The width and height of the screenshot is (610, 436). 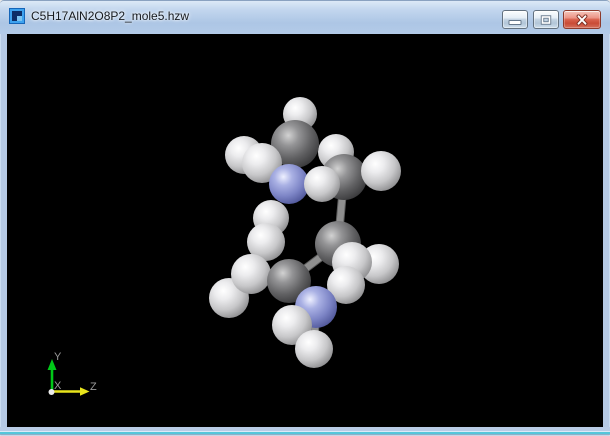 I want to click on close-button, so click(x=582, y=19).